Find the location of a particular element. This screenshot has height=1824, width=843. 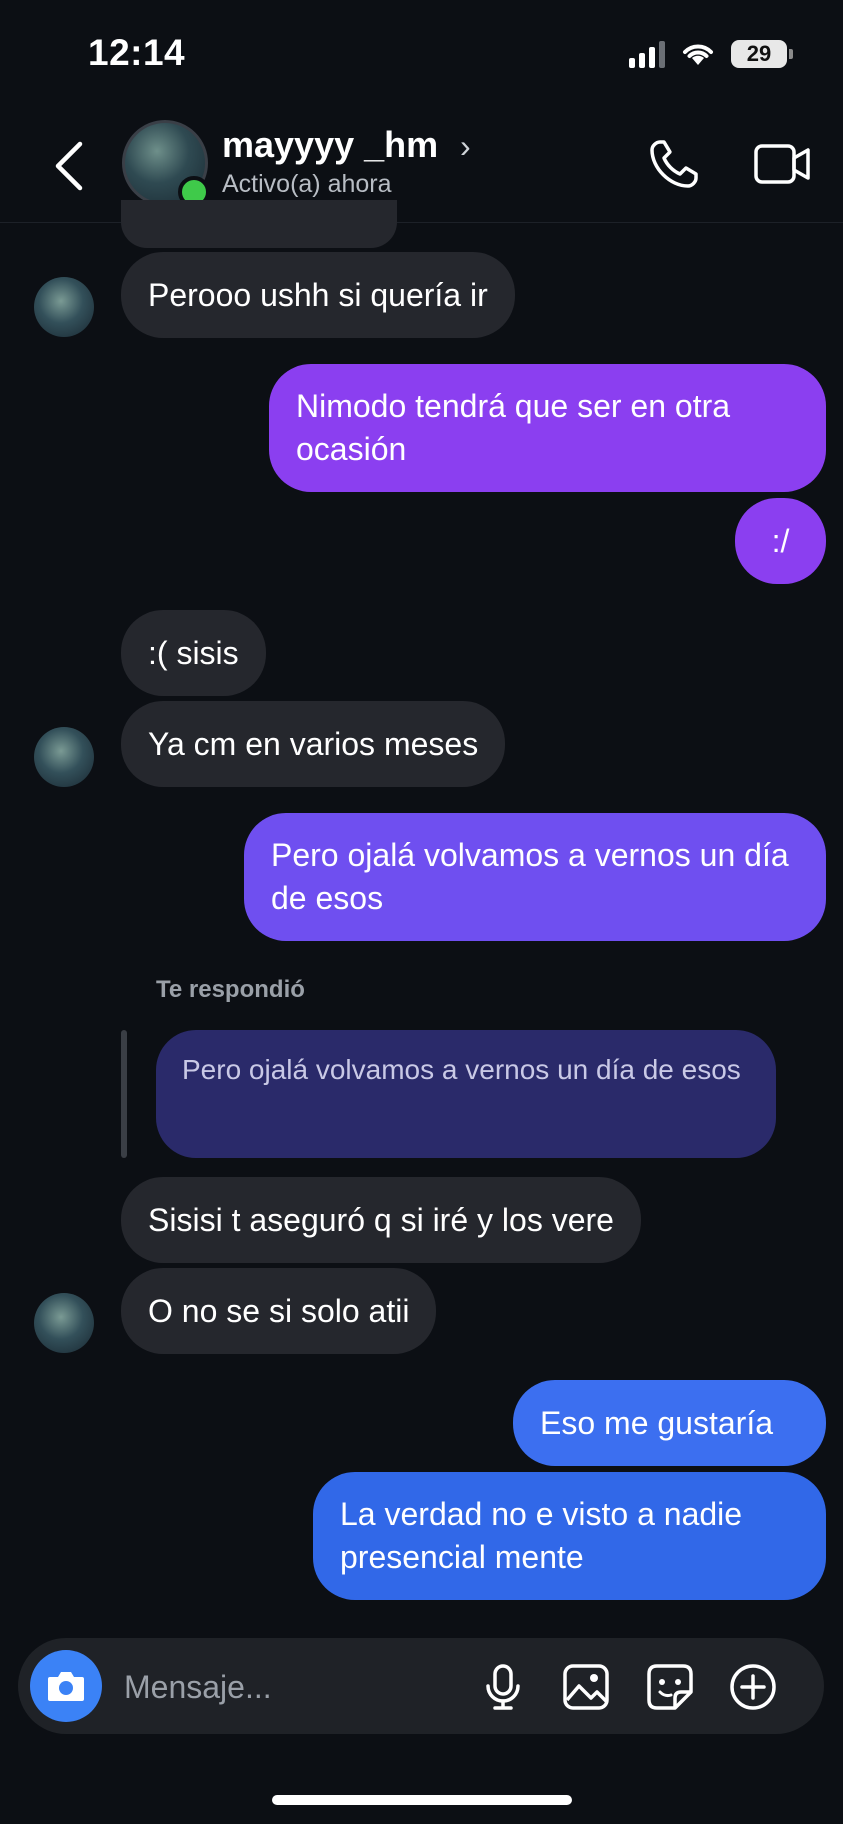

contact-activity-status: Activo(a) ahora is located at coordinates (307, 184).